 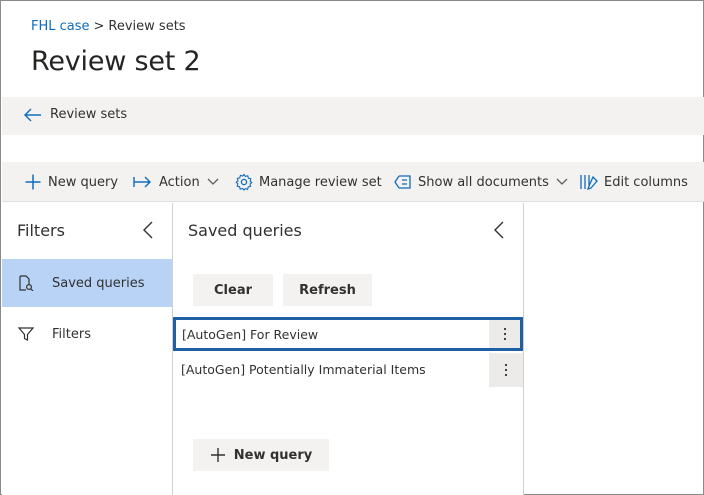 I want to click on show-all-documents-label: Show all documents, so click(x=483, y=182).